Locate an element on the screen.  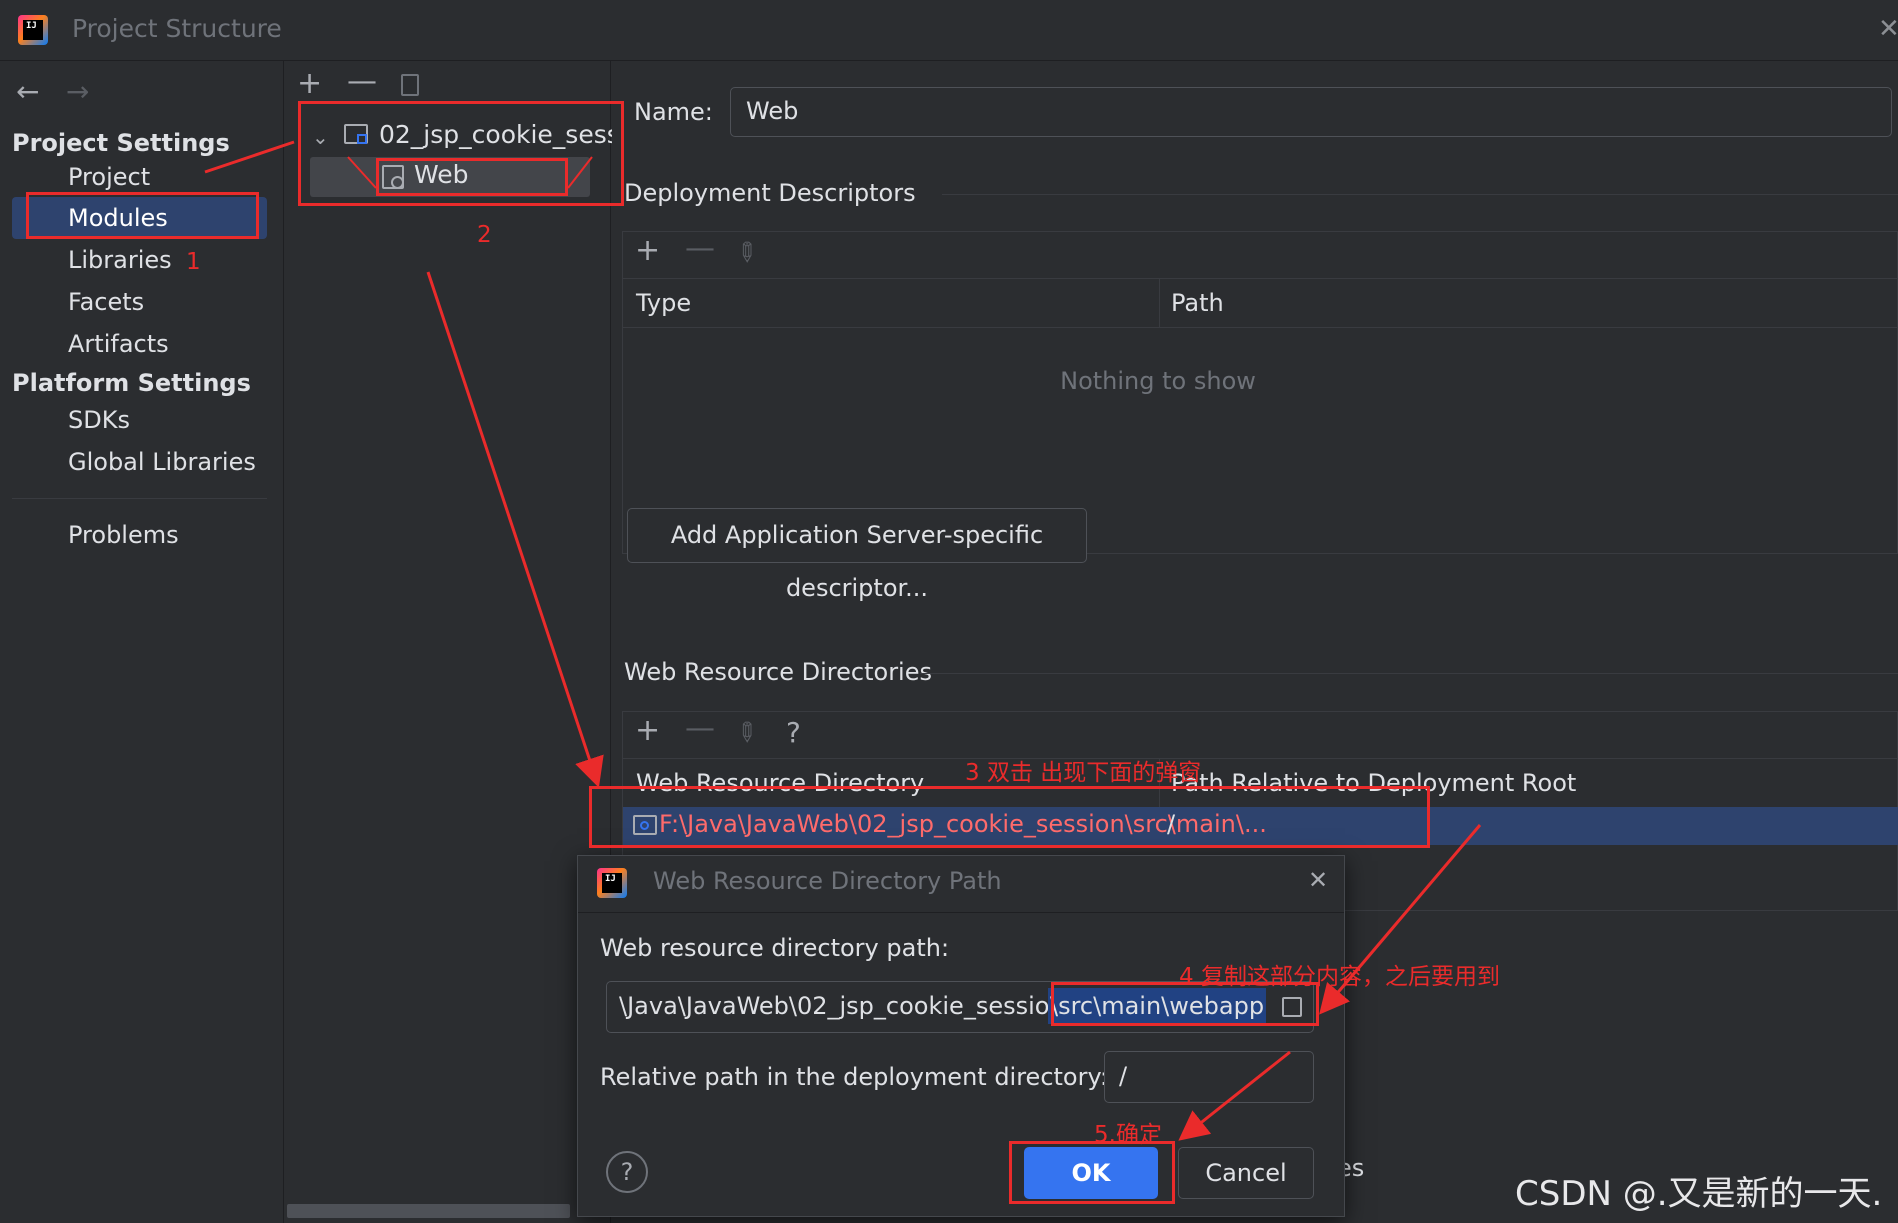
platform-settings-heading: Platform Settings is located at coordinates (131, 383).